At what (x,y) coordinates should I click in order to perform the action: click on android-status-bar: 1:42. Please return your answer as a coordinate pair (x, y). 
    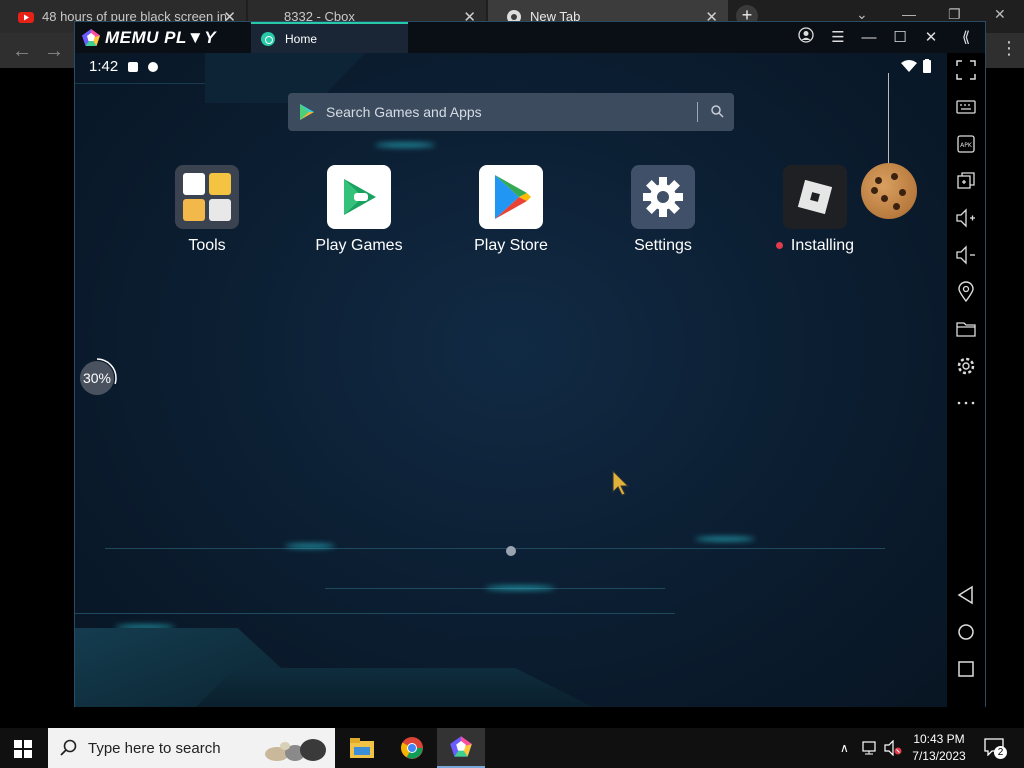
    Looking at the image, I should click on (124, 66).